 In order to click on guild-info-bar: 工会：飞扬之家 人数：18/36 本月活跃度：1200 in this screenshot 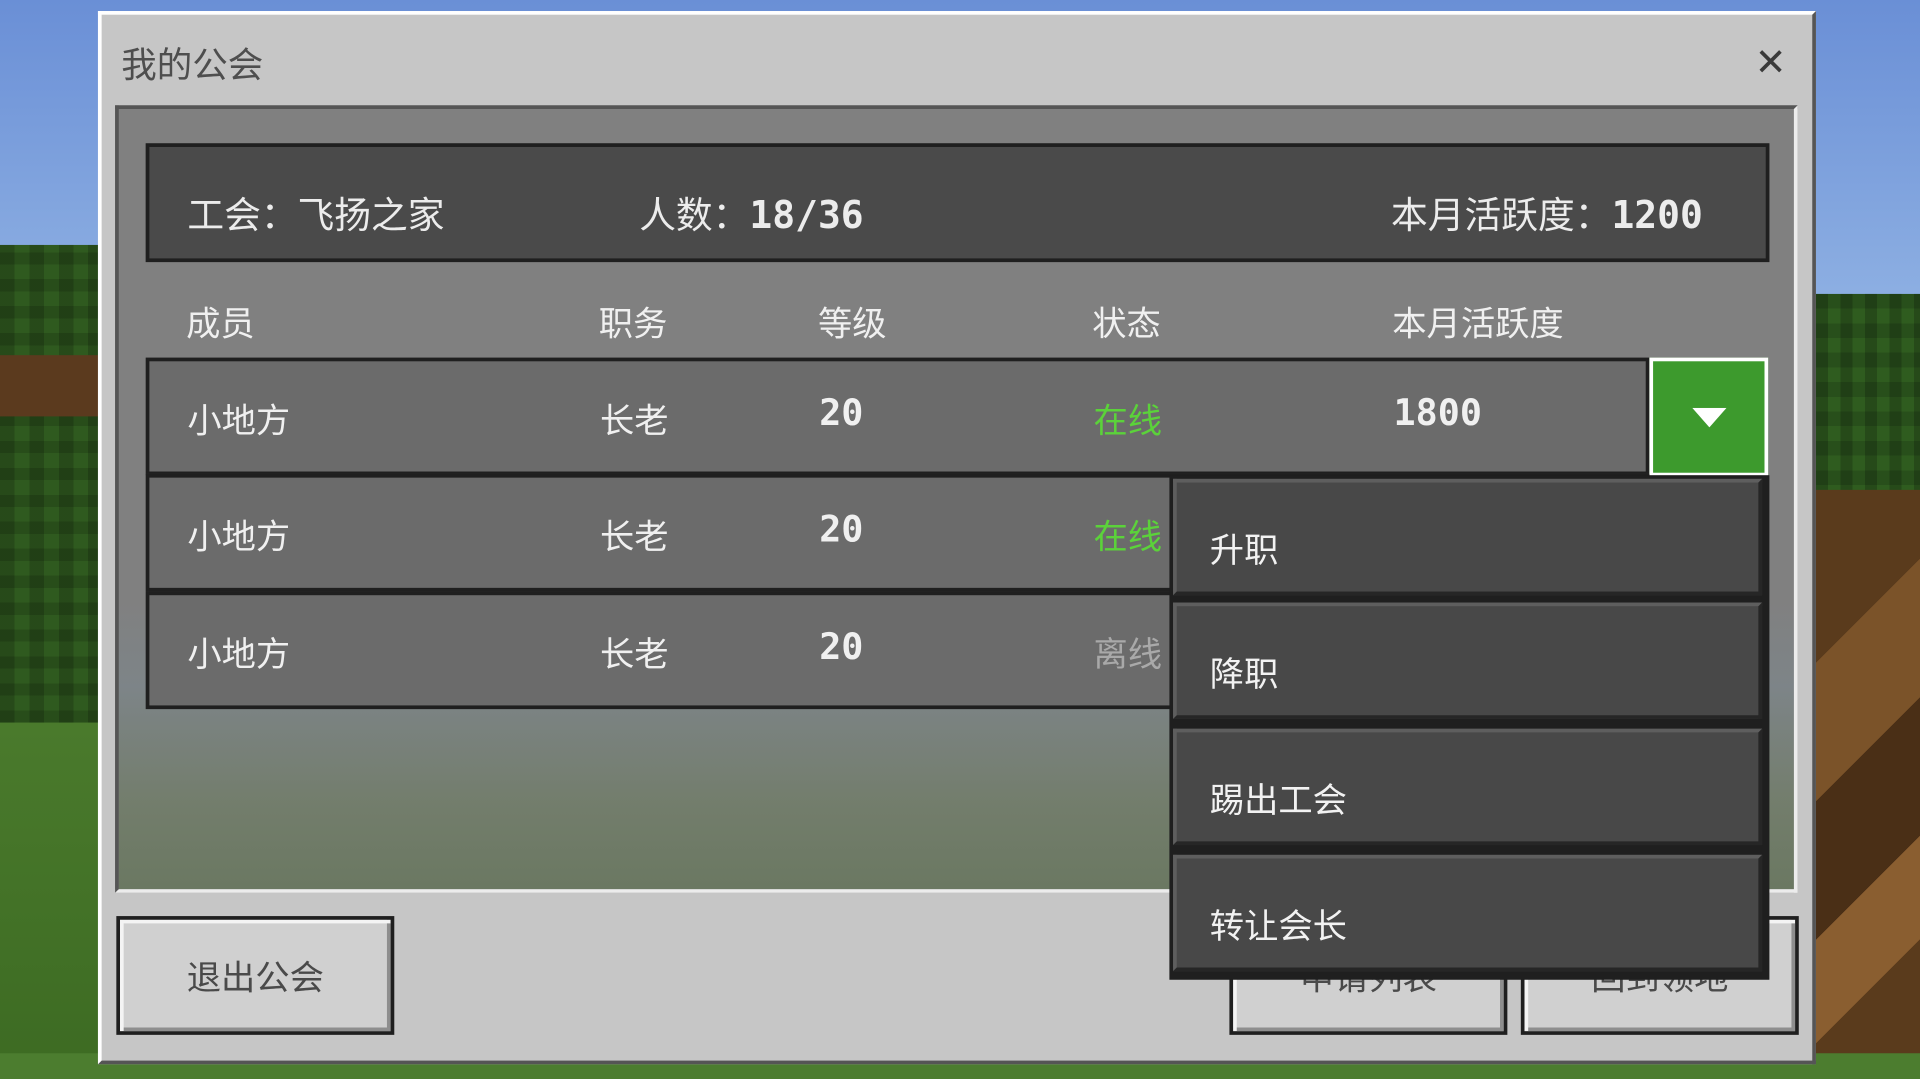, I will do `click(957, 203)`.